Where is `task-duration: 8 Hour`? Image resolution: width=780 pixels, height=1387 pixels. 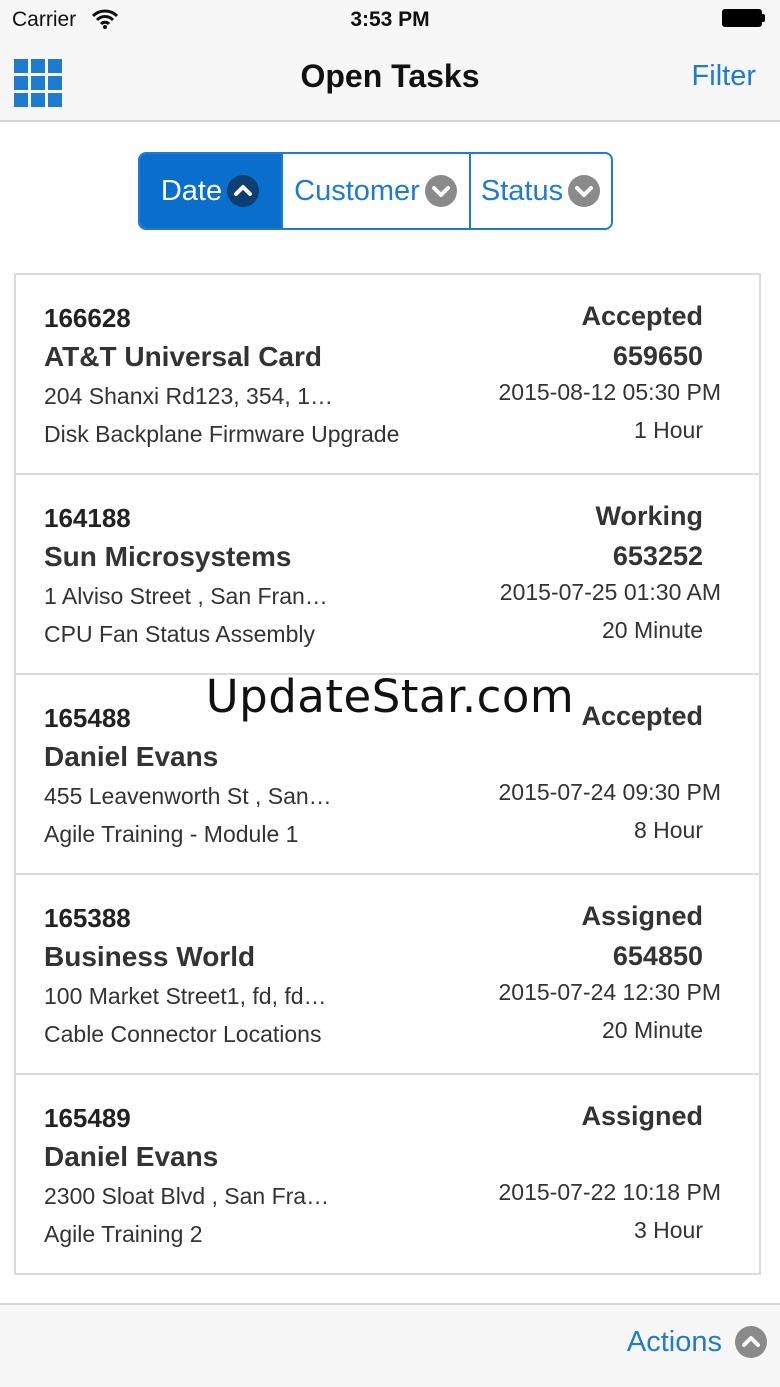
task-duration: 8 Hour is located at coordinates (668, 830).